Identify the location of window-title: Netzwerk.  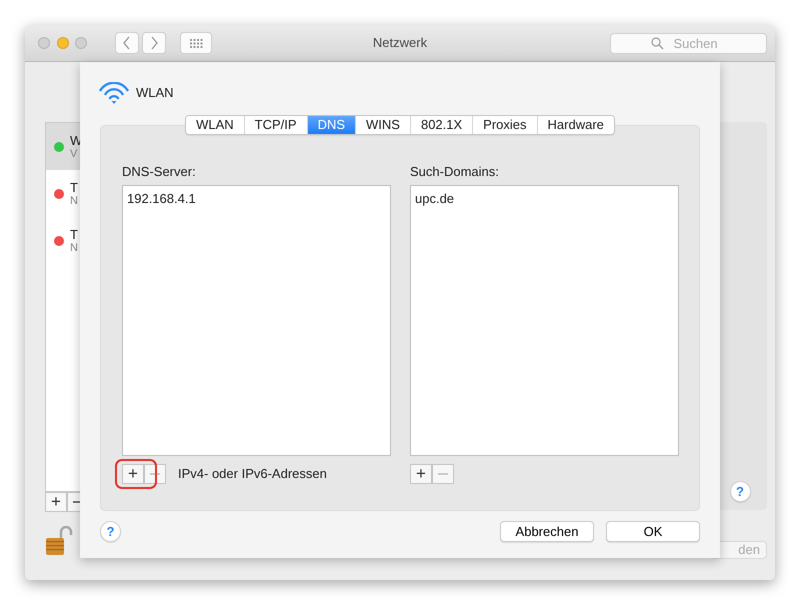
(400, 43).